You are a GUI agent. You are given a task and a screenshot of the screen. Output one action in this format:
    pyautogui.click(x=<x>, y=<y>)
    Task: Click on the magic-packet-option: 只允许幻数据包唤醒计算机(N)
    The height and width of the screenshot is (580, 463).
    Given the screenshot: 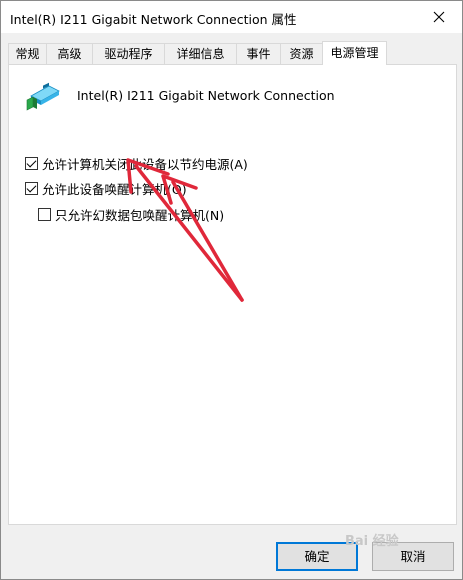 What is the action you would take?
    pyautogui.click(x=131, y=214)
    